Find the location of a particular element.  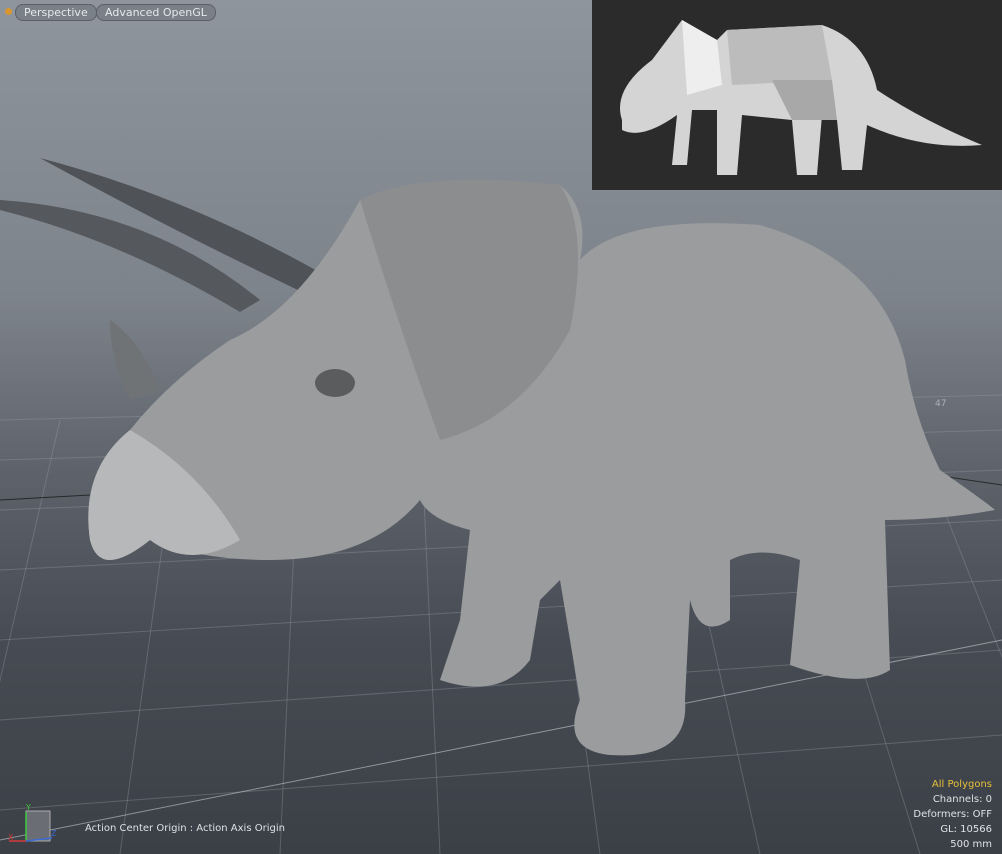

low-poly-preview-inset is located at coordinates (797, 95).